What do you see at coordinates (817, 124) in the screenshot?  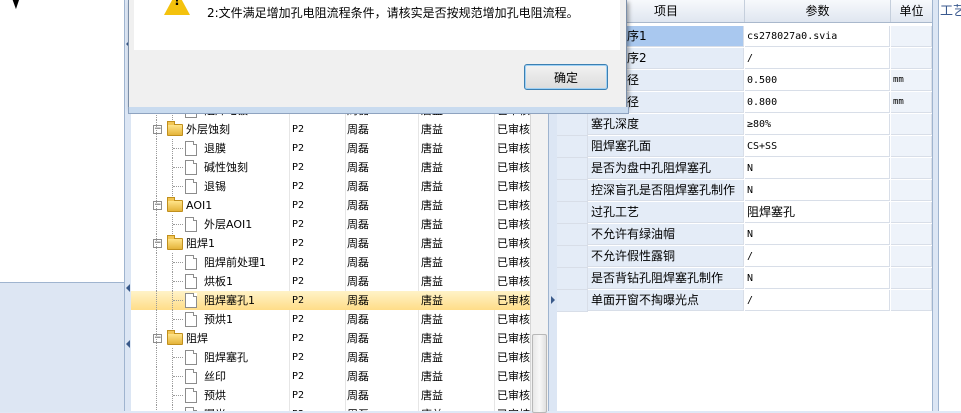 I see `parameter-value: ≥80%` at bounding box center [817, 124].